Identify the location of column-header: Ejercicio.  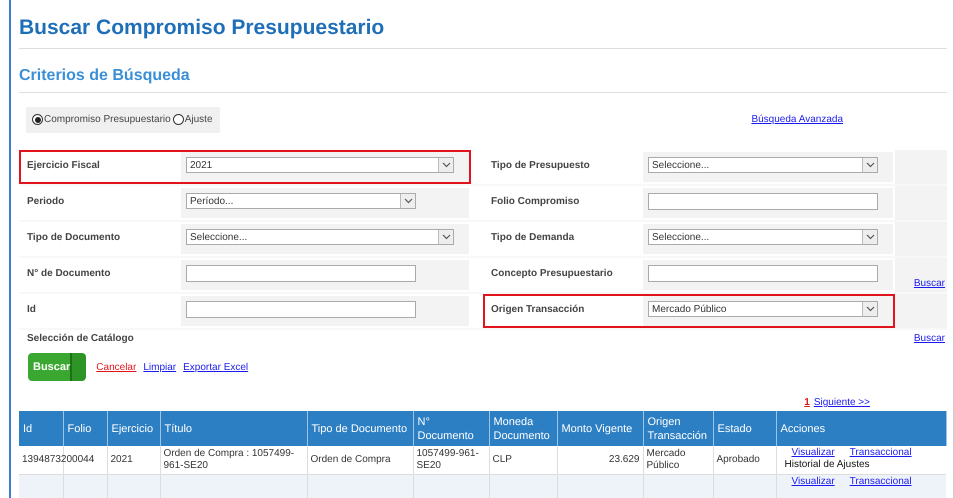
(133, 428).